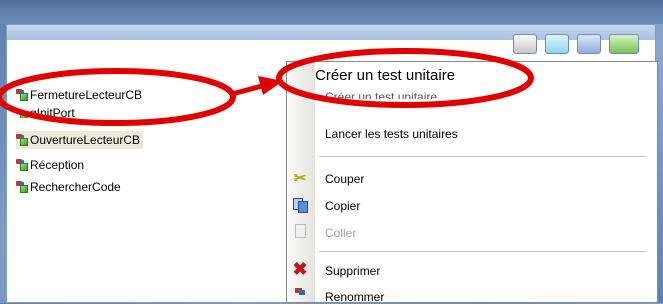 Image resolution: width=663 pixels, height=304 pixels. I want to click on annotation-ellipse-right, so click(405, 78).